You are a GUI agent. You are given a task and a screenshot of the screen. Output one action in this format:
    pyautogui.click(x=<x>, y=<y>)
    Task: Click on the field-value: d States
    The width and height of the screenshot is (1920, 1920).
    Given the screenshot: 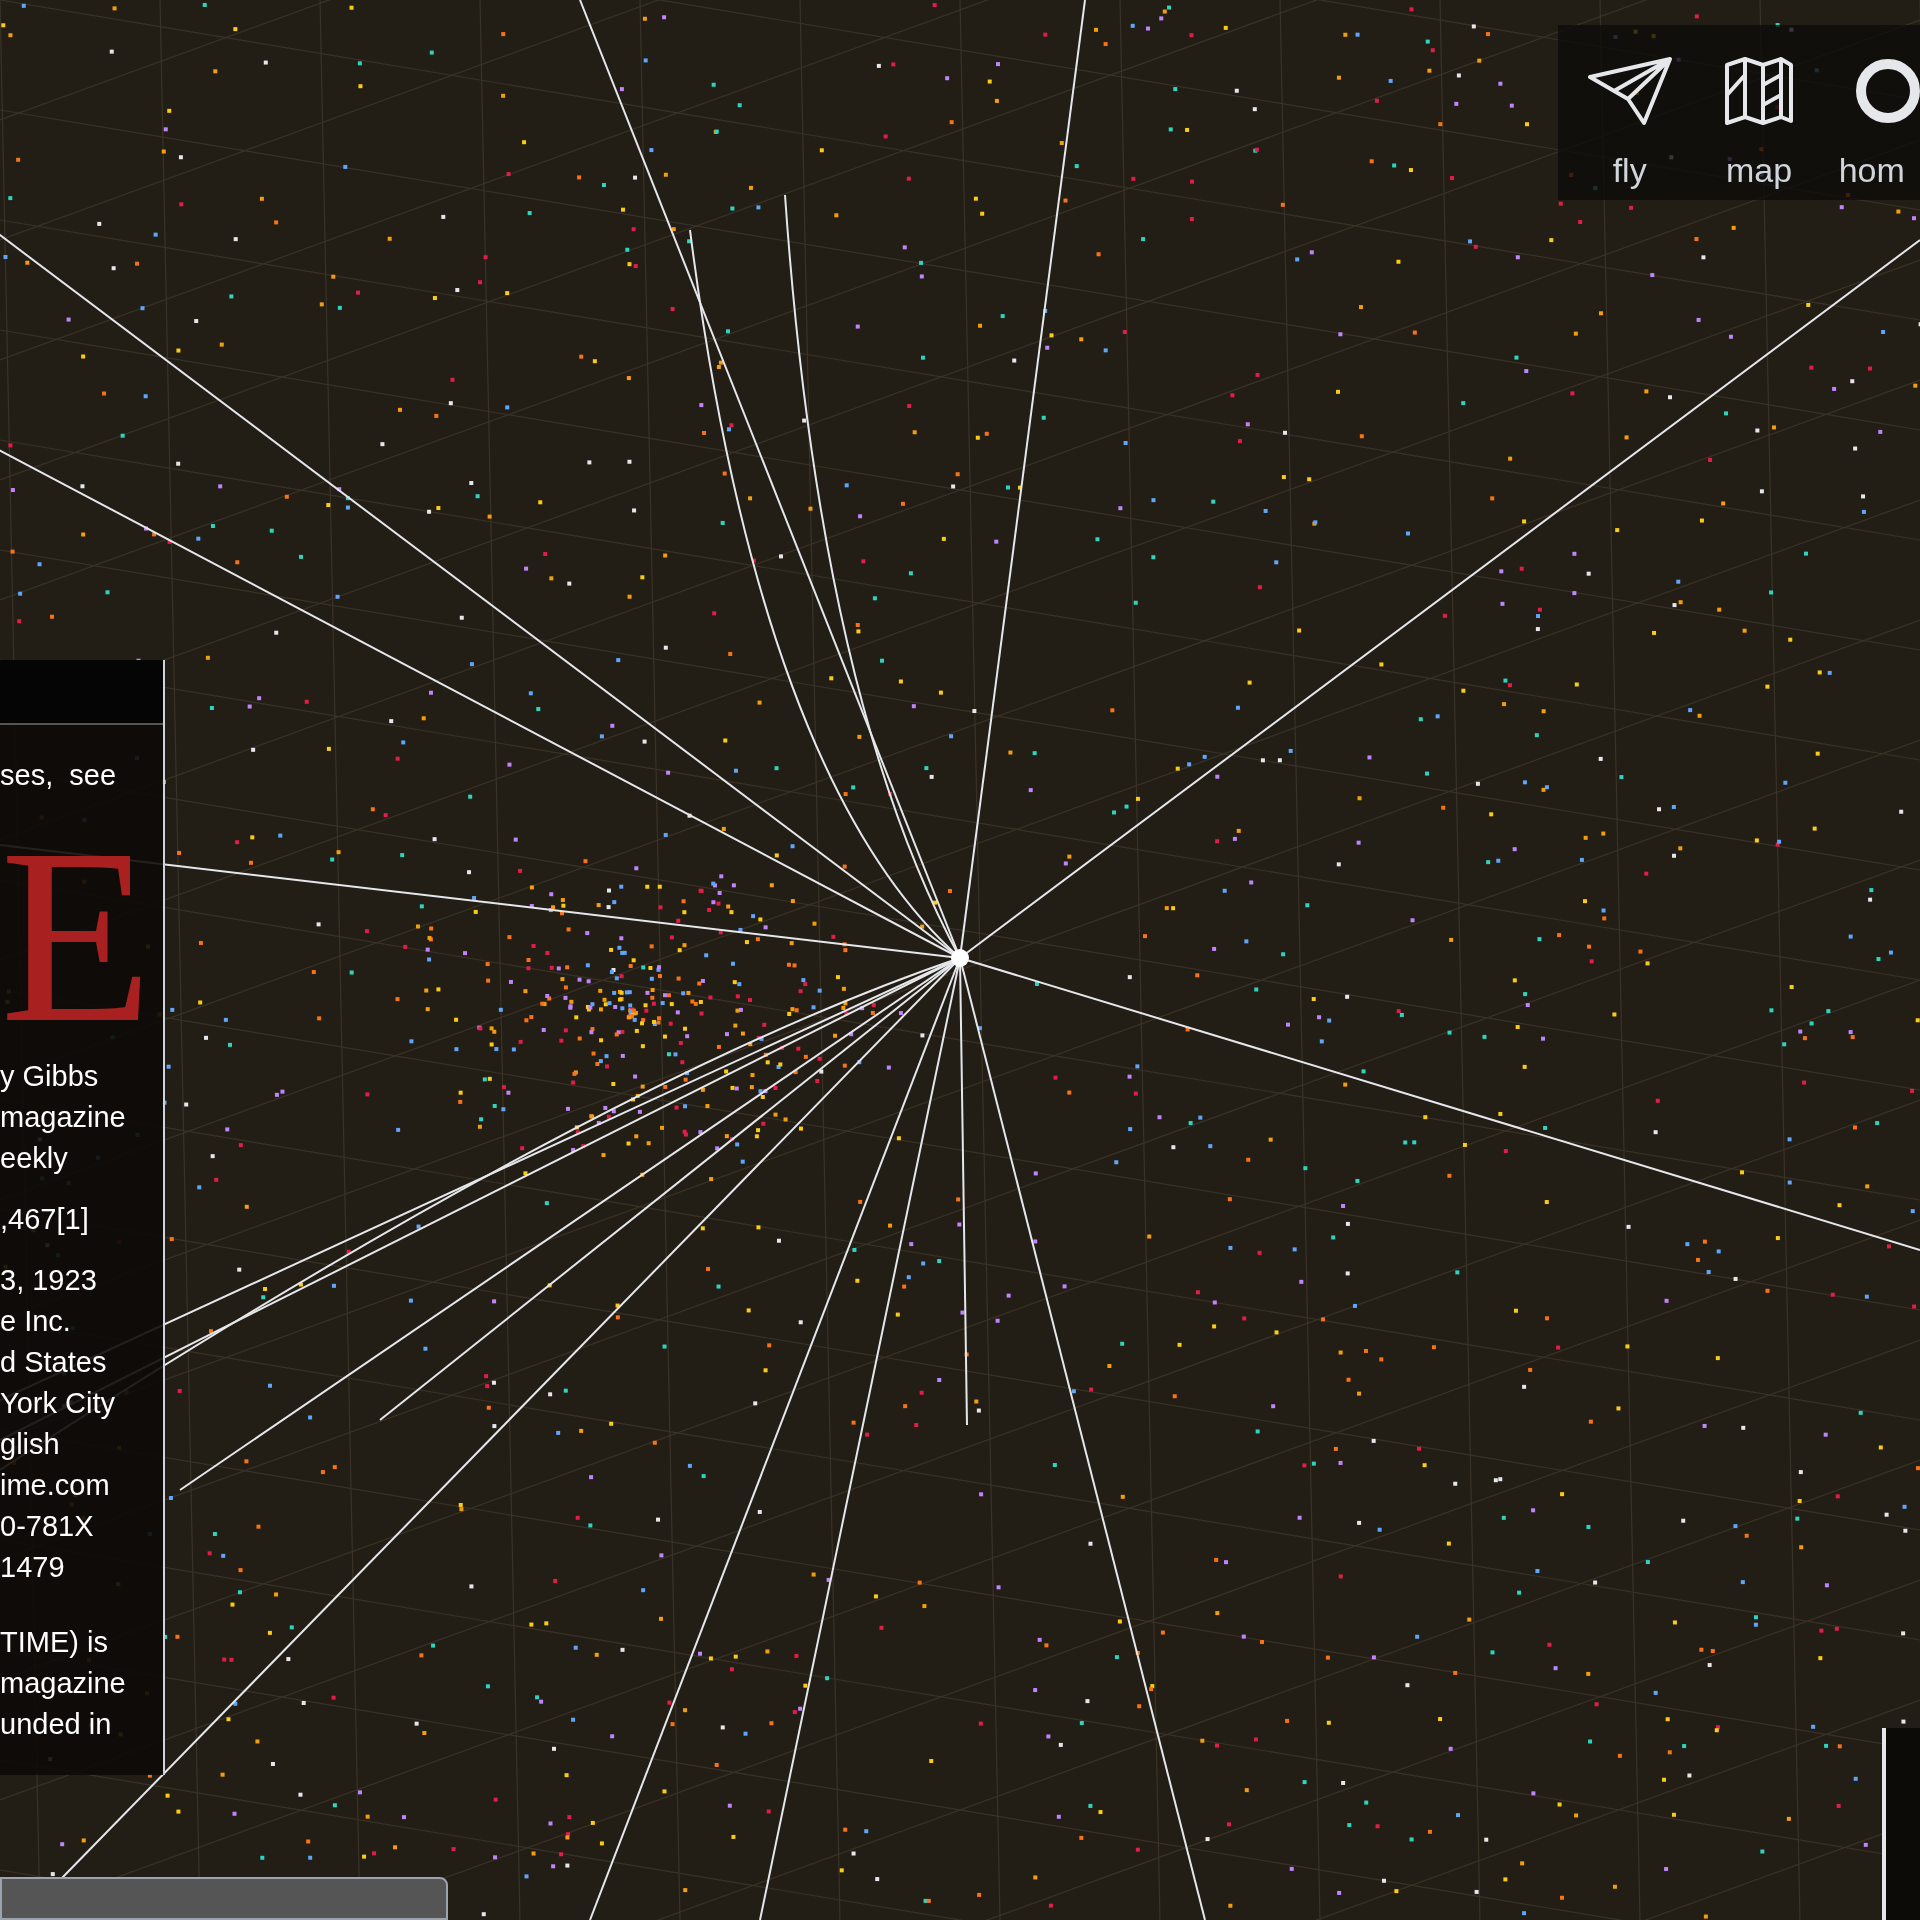 What is the action you would take?
    pyautogui.click(x=54, y=1362)
    